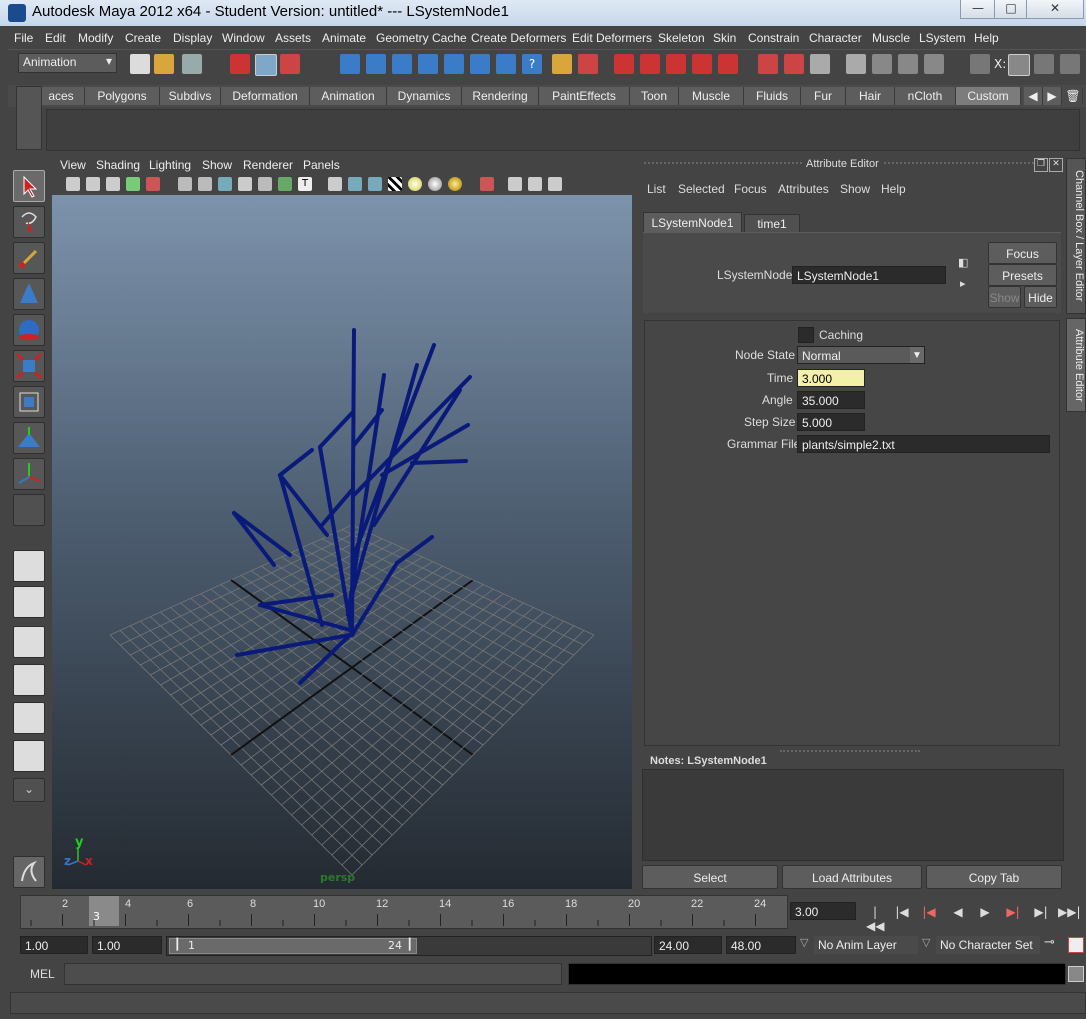 Image resolution: width=1086 pixels, height=1019 pixels. Describe the element at coordinates (1073, 96) in the screenshot. I see `trash-icon: 🗑` at that location.